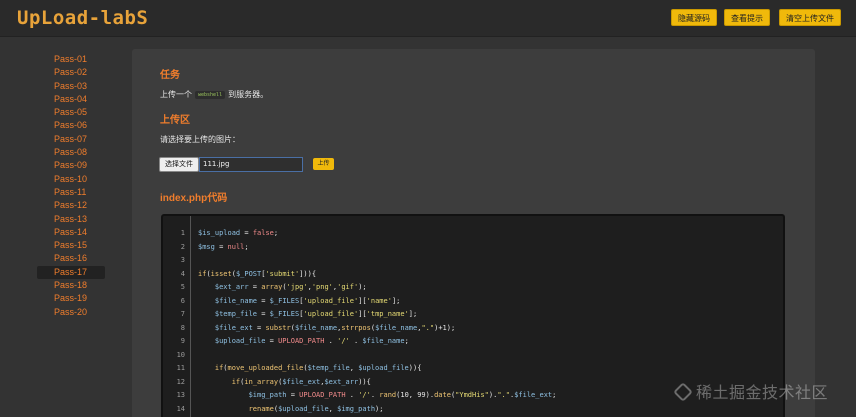 This screenshot has width=856, height=417. What do you see at coordinates (200, 139) in the screenshot?
I see `upload-prompt: 请选择要上传的图片：` at bounding box center [200, 139].